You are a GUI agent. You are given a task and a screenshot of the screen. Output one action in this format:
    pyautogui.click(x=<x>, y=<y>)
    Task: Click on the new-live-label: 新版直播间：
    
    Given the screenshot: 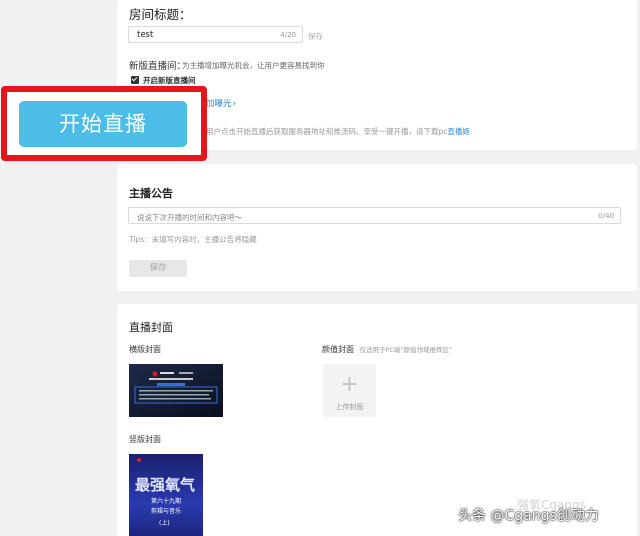 What is the action you would take?
    pyautogui.click(x=158, y=66)
    